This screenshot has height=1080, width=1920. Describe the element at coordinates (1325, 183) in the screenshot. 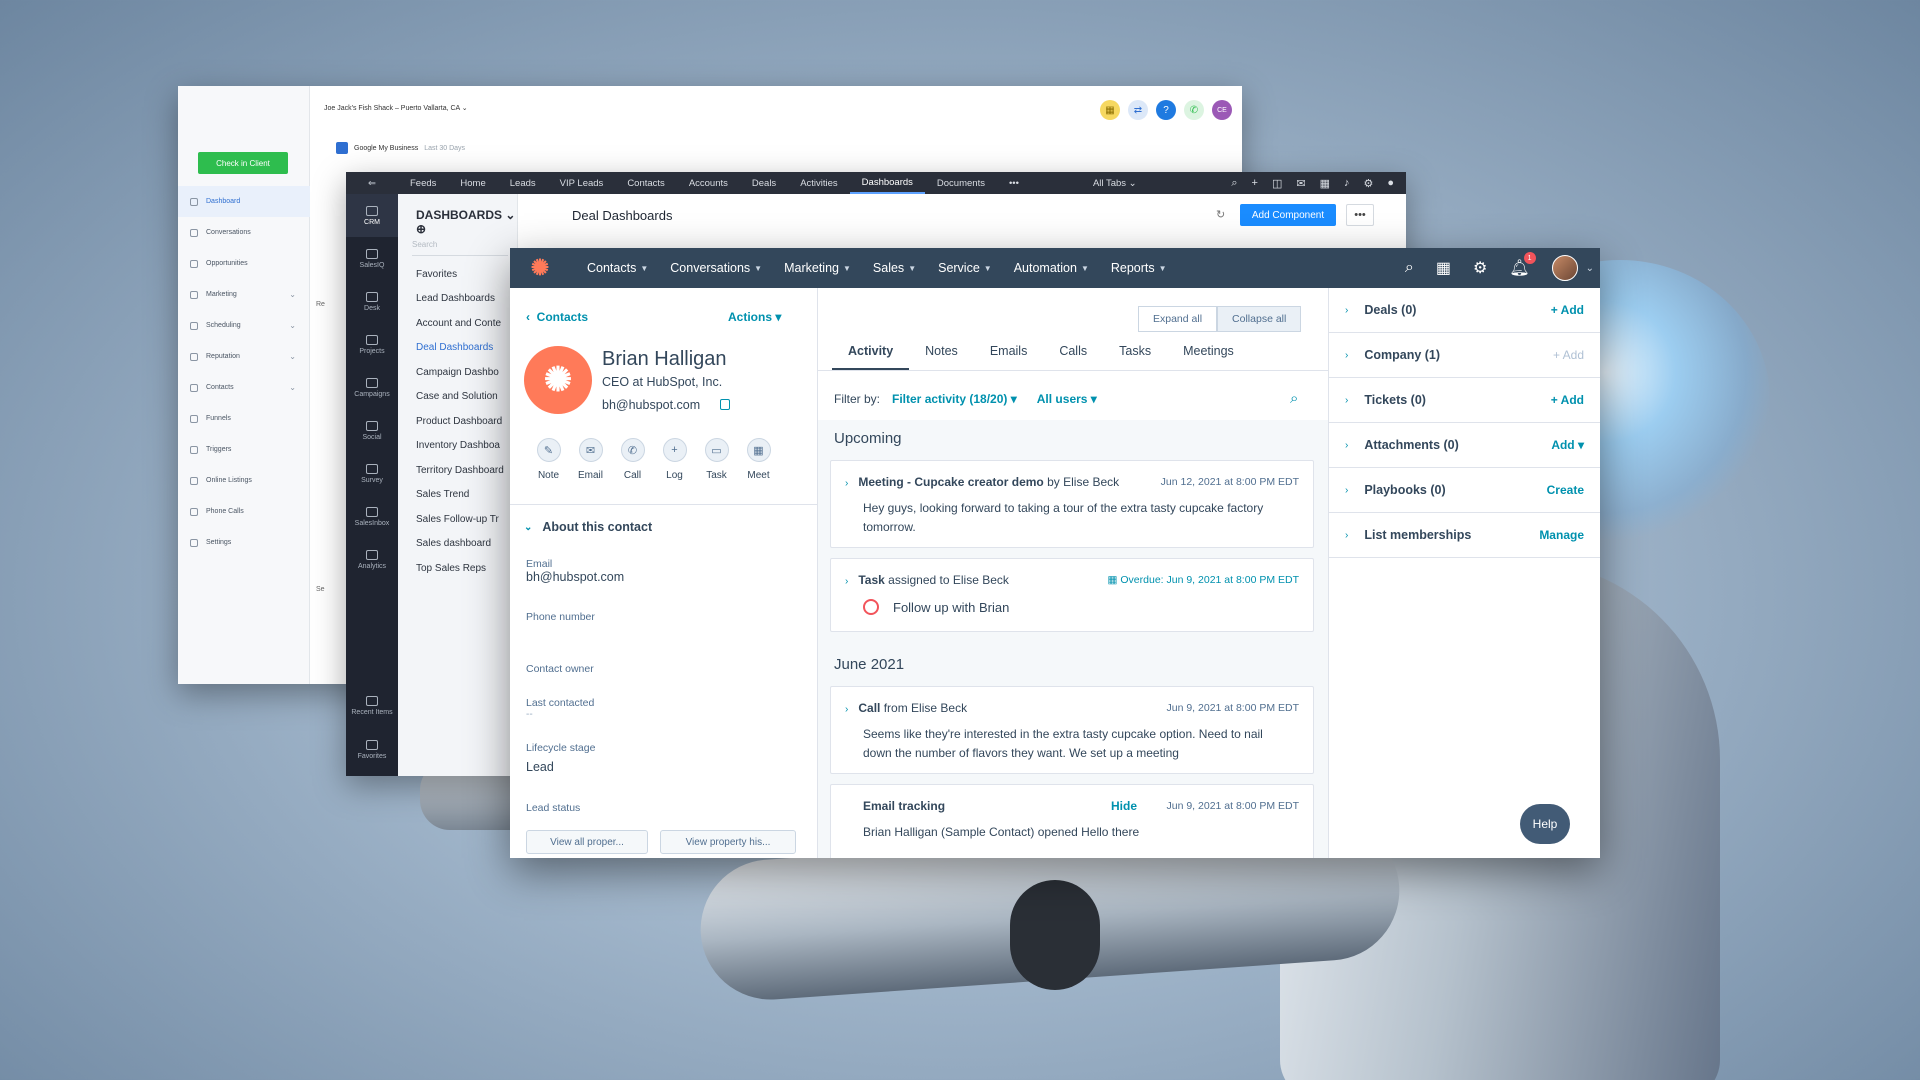

I see `calendar-icon: ▦` at that location.